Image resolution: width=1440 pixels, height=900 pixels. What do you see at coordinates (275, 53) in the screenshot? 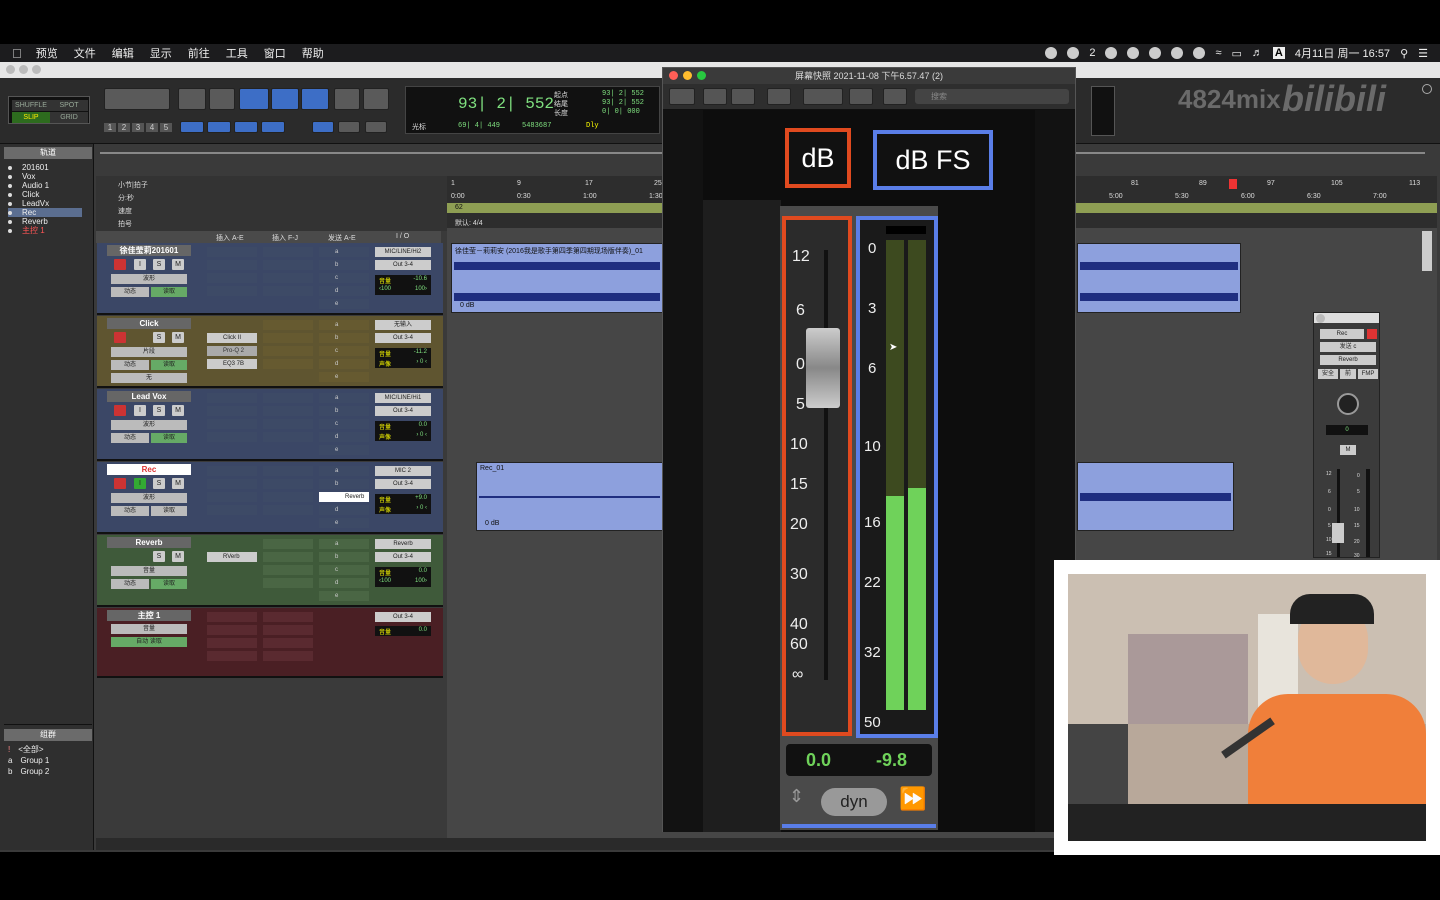
I see `menu-window: 窗口` at bounding box center [275, 53].